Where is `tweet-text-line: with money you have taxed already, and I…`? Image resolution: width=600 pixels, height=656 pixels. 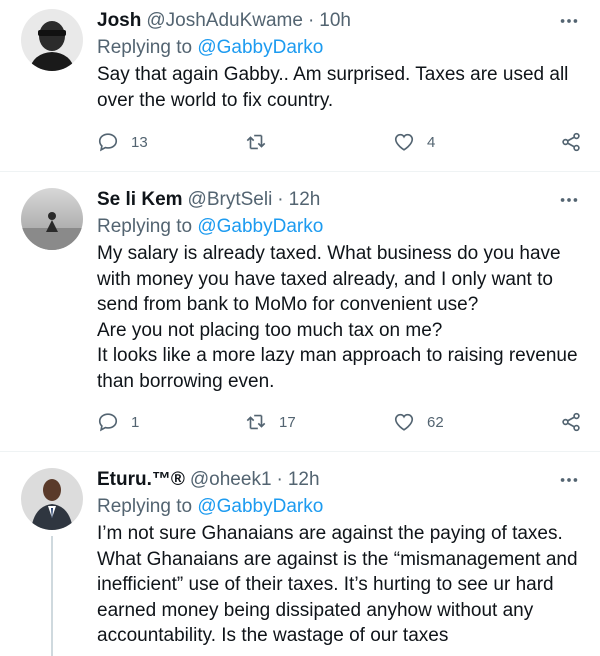
tweet-text-line: with money you have taxed already, and I… is located at coordinates (325, 279).